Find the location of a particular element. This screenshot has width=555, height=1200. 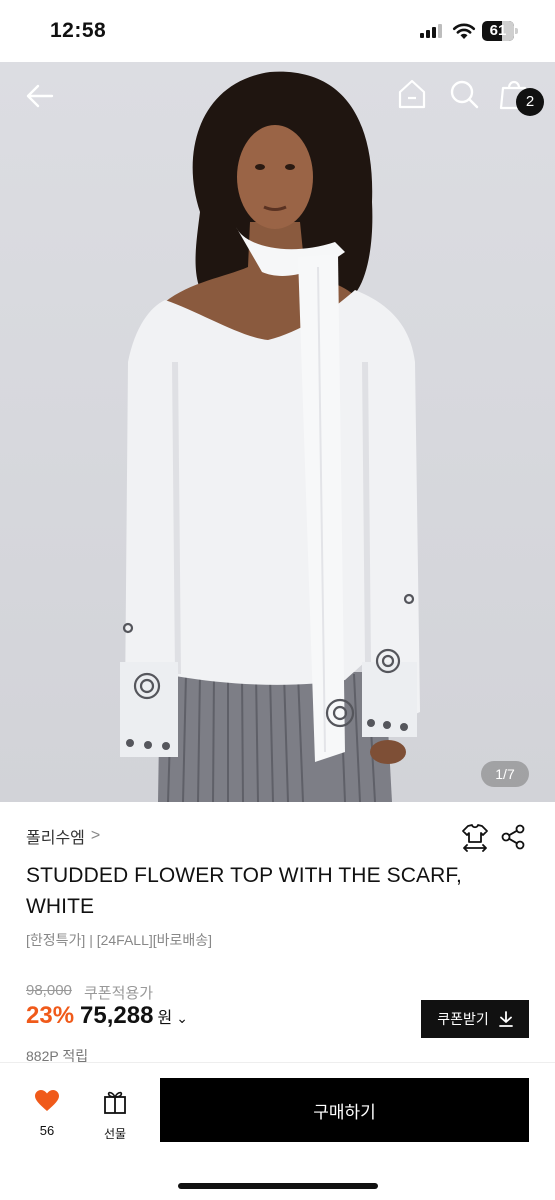

currency-unit: 원 is located at coordinates (165, 1018).